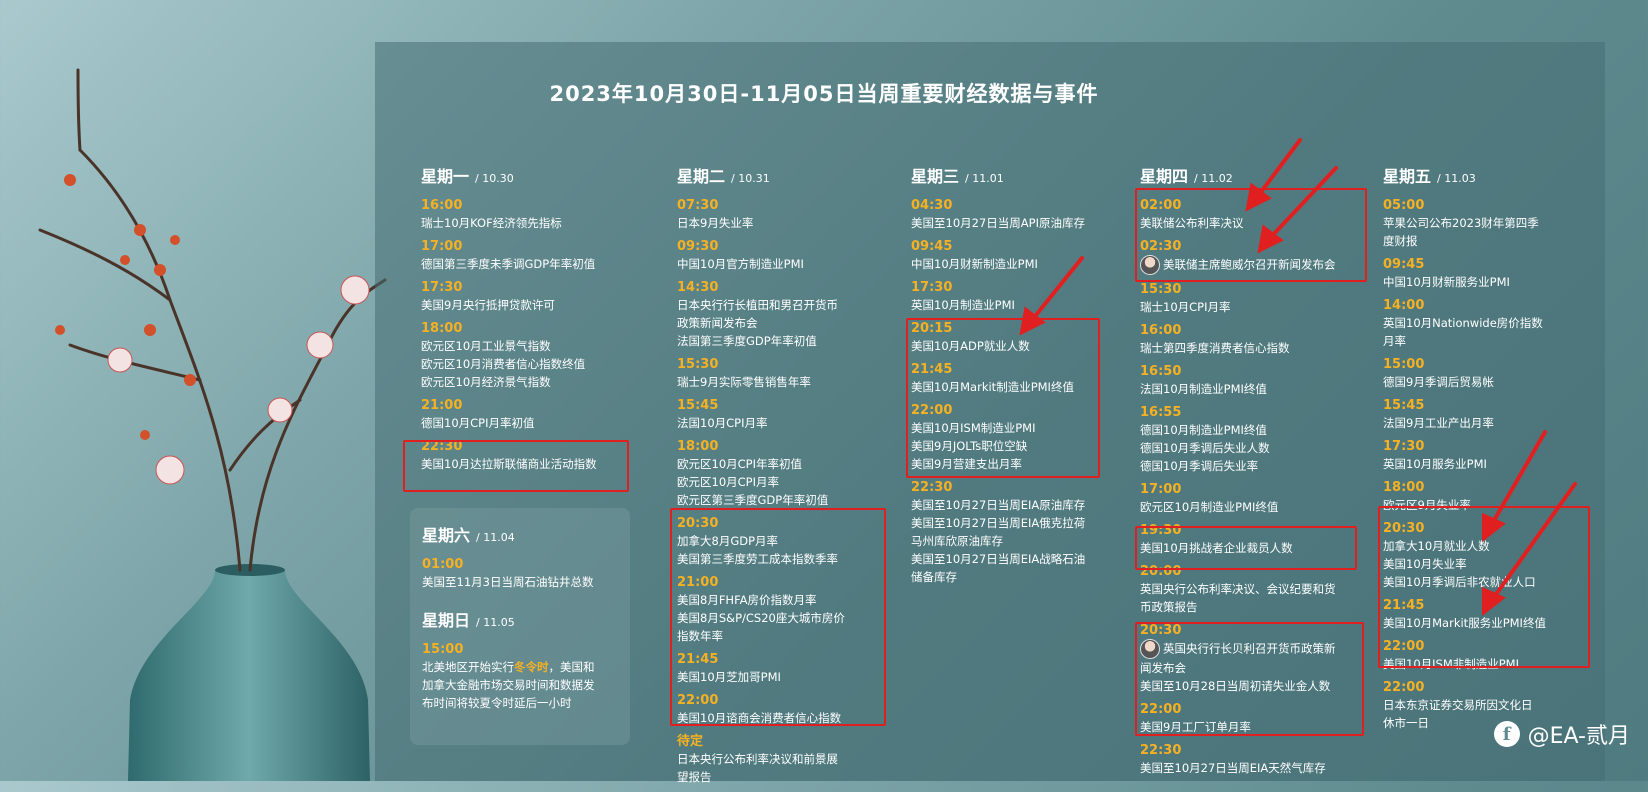  Describe the element at coordinates (1578, 736) in the screenshot. I see `watermark-text: @EA-贰月` at that location.